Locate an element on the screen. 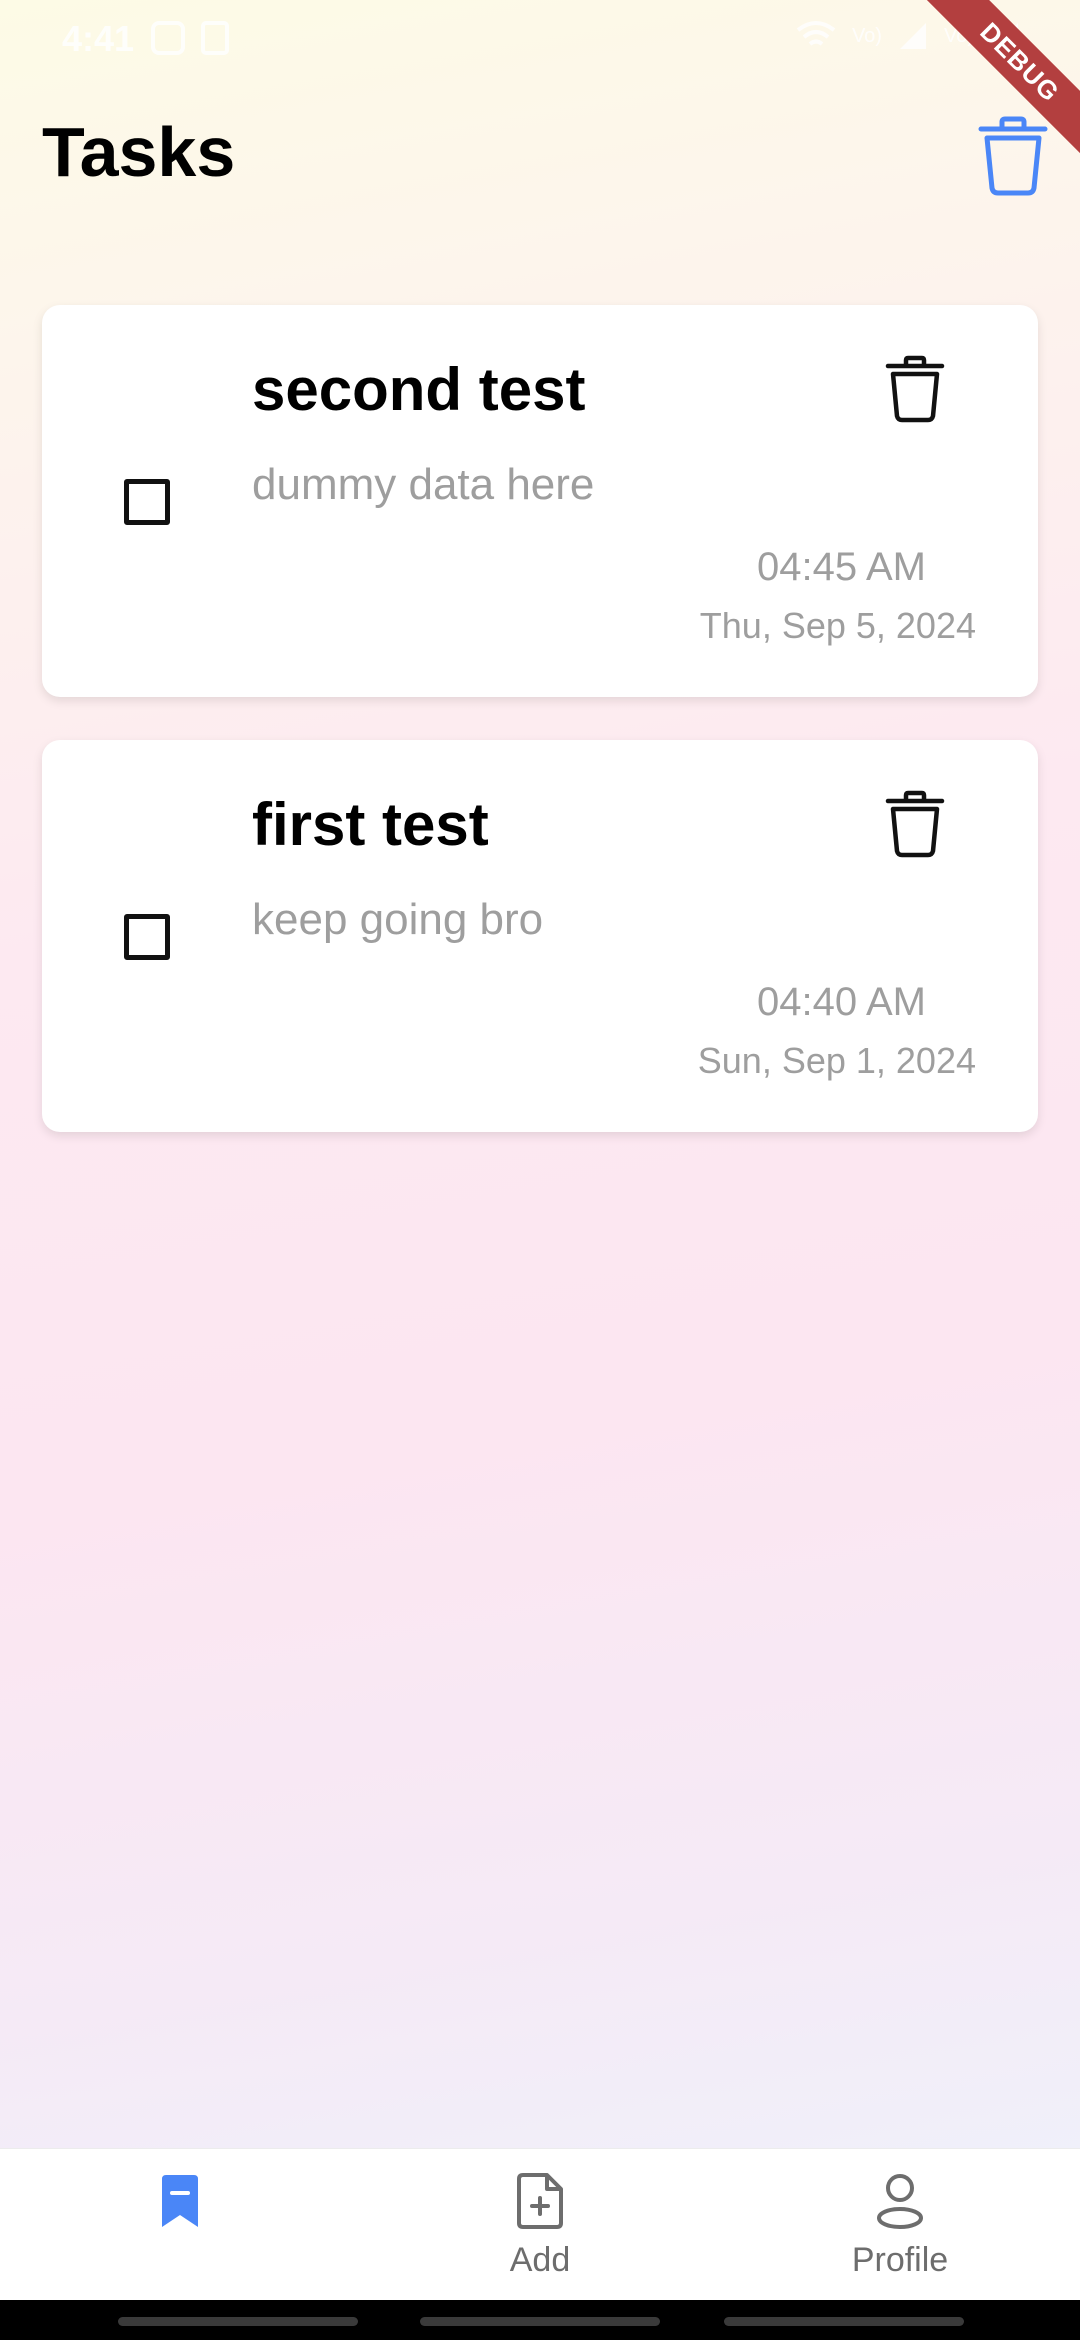 The image size is (1080, 2340). sim-icon is located at coordinates (215, 38).